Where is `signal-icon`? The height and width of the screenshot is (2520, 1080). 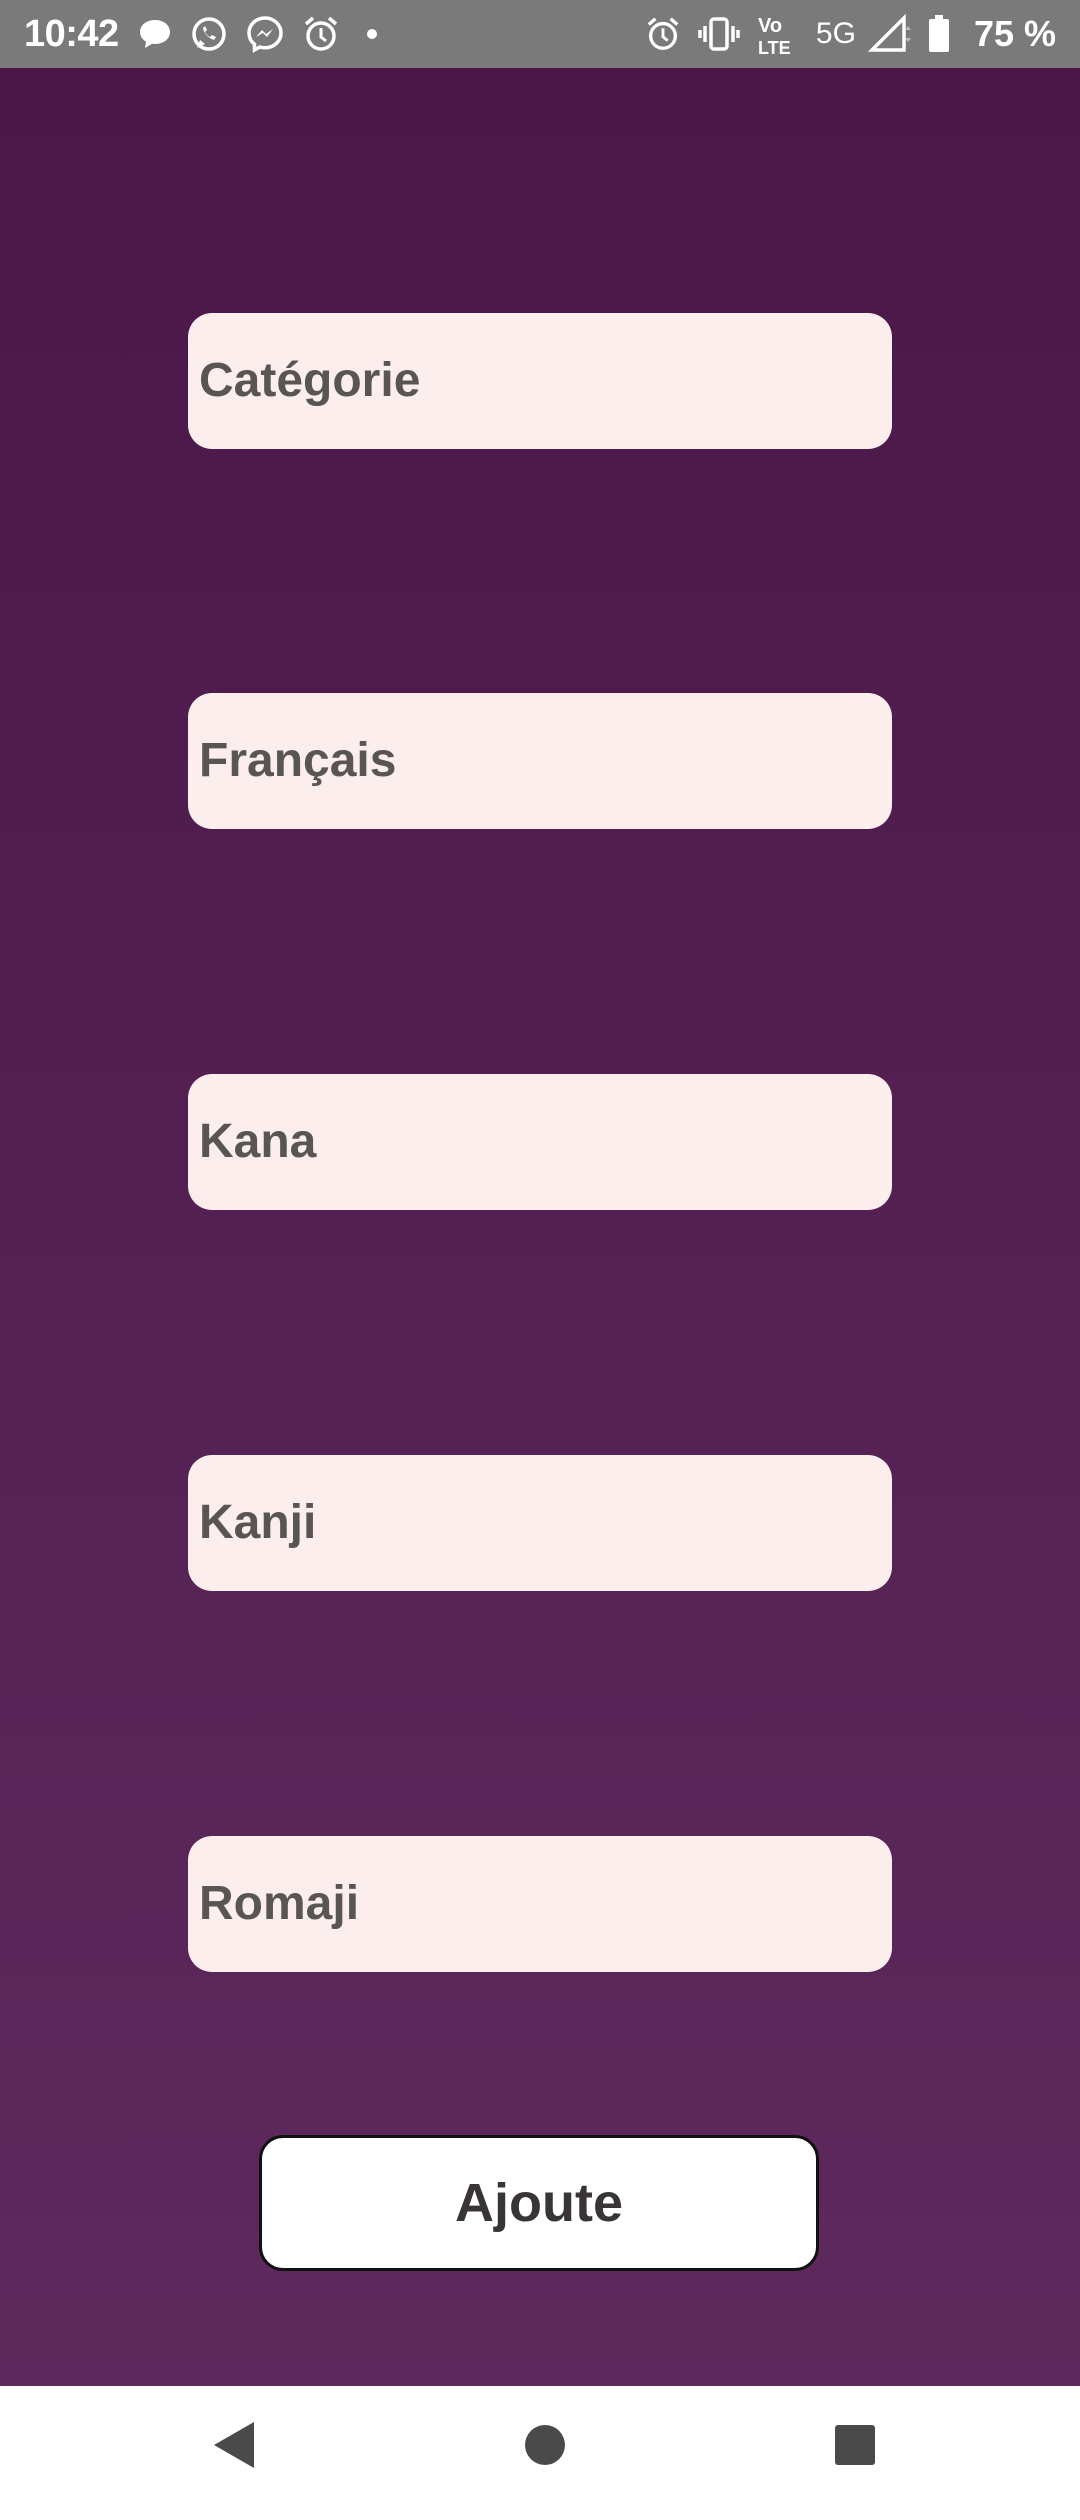
signal-icon is located at coordinates (889, 34).